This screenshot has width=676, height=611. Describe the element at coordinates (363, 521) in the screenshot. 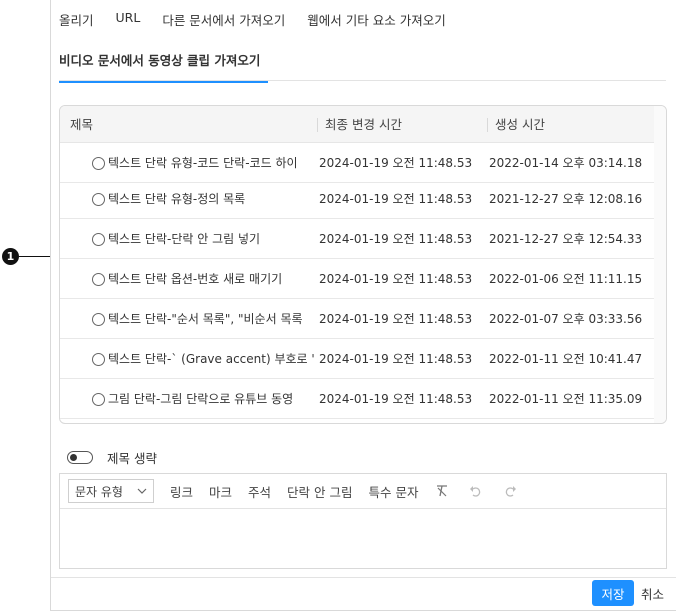

I see `caption-editor: 문자 유형 링크 마크 주석 단락 안 그림 특수 문자` at that location.